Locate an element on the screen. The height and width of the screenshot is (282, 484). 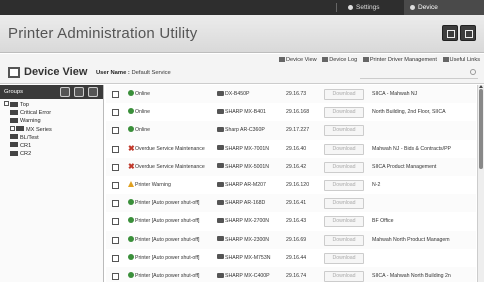
ip-cell: 29.17.227 is located at coordinates (298, 130).